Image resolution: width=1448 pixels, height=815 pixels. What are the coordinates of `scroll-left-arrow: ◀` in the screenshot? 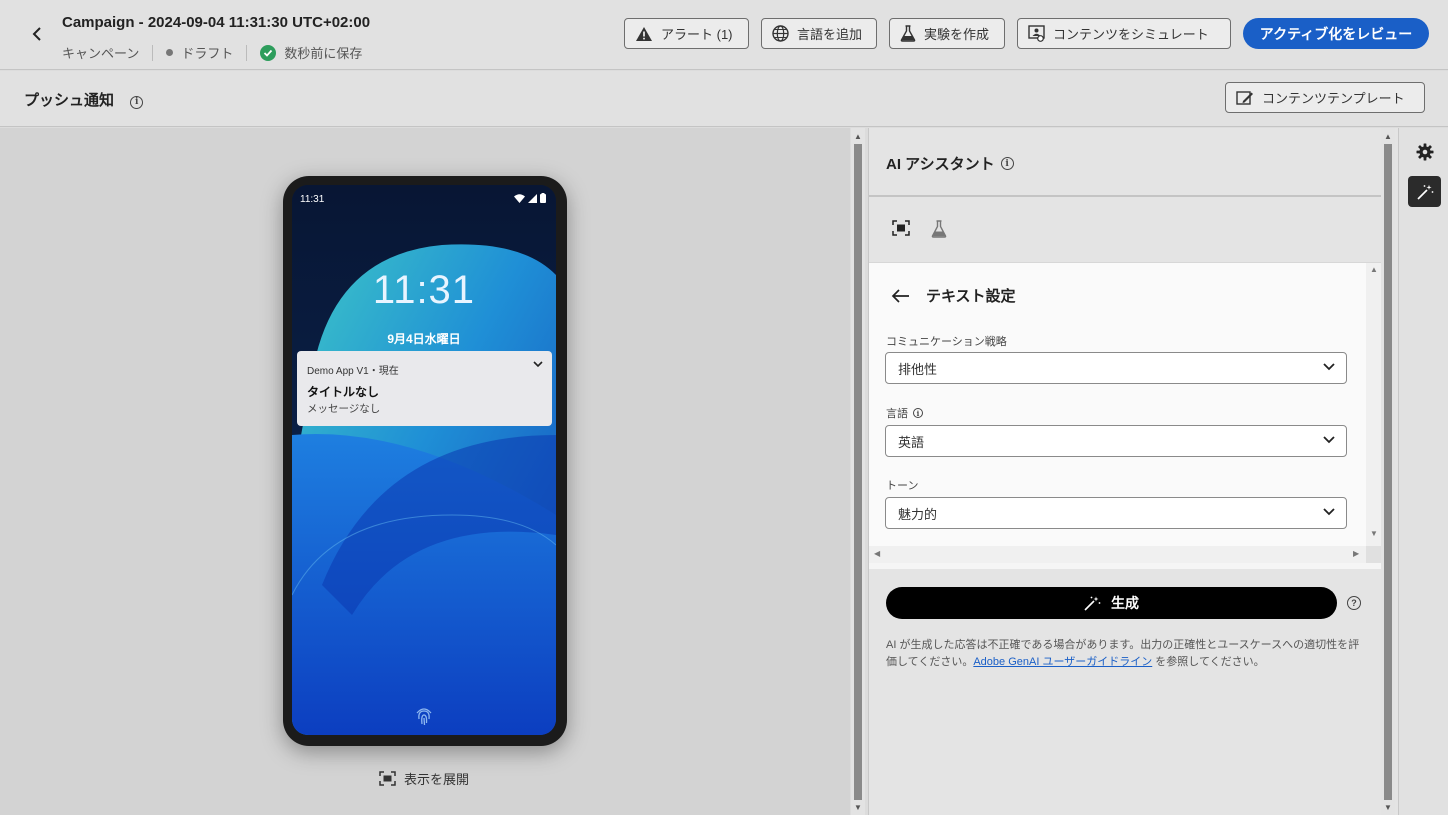 It's located at (877, 553).